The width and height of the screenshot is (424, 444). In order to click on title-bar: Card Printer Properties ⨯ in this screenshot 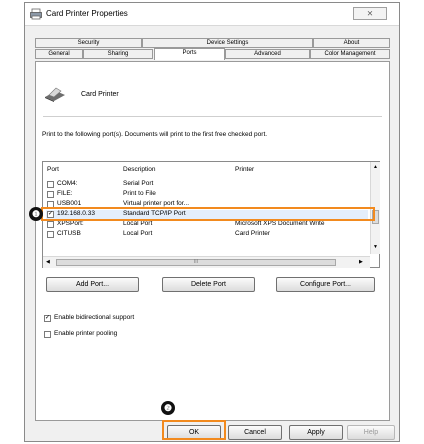, I will do `click(212, 14)`.